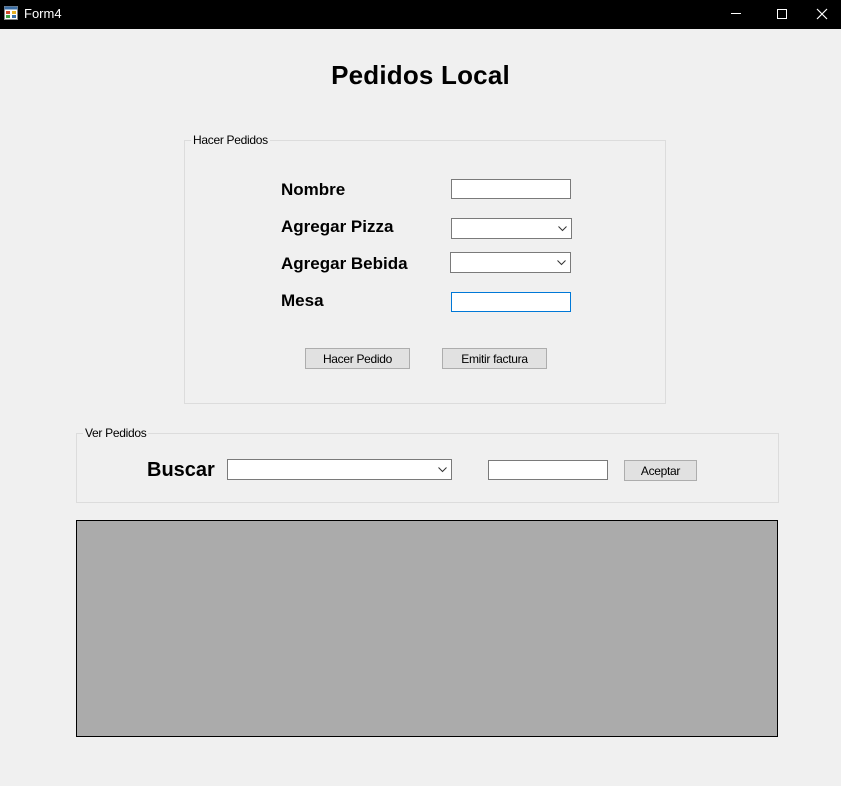  I want to click on minimize-button, so click(736, 14).